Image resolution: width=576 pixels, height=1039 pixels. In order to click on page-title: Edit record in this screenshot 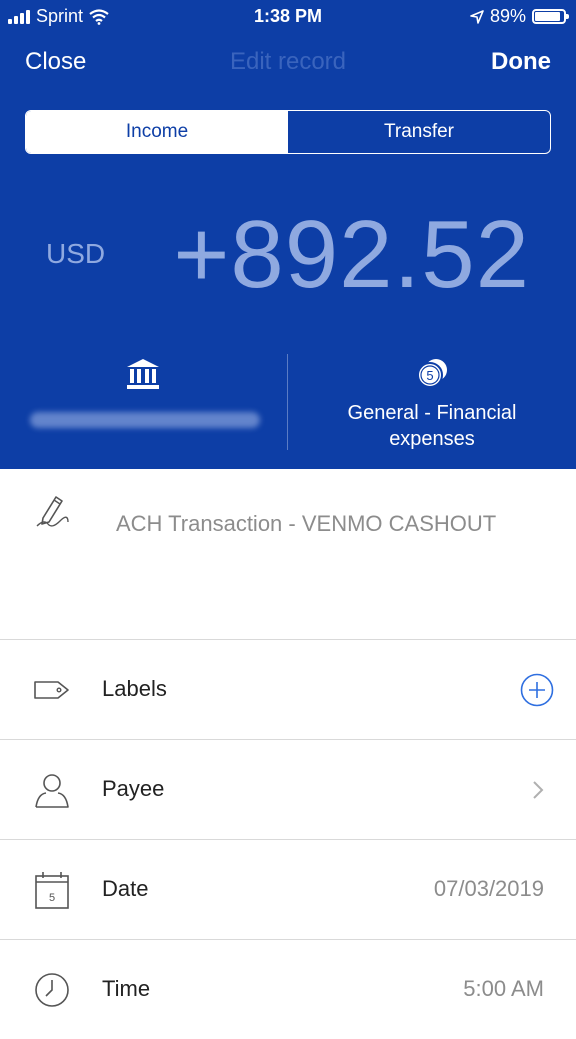, I will do `click(288, 61)`.